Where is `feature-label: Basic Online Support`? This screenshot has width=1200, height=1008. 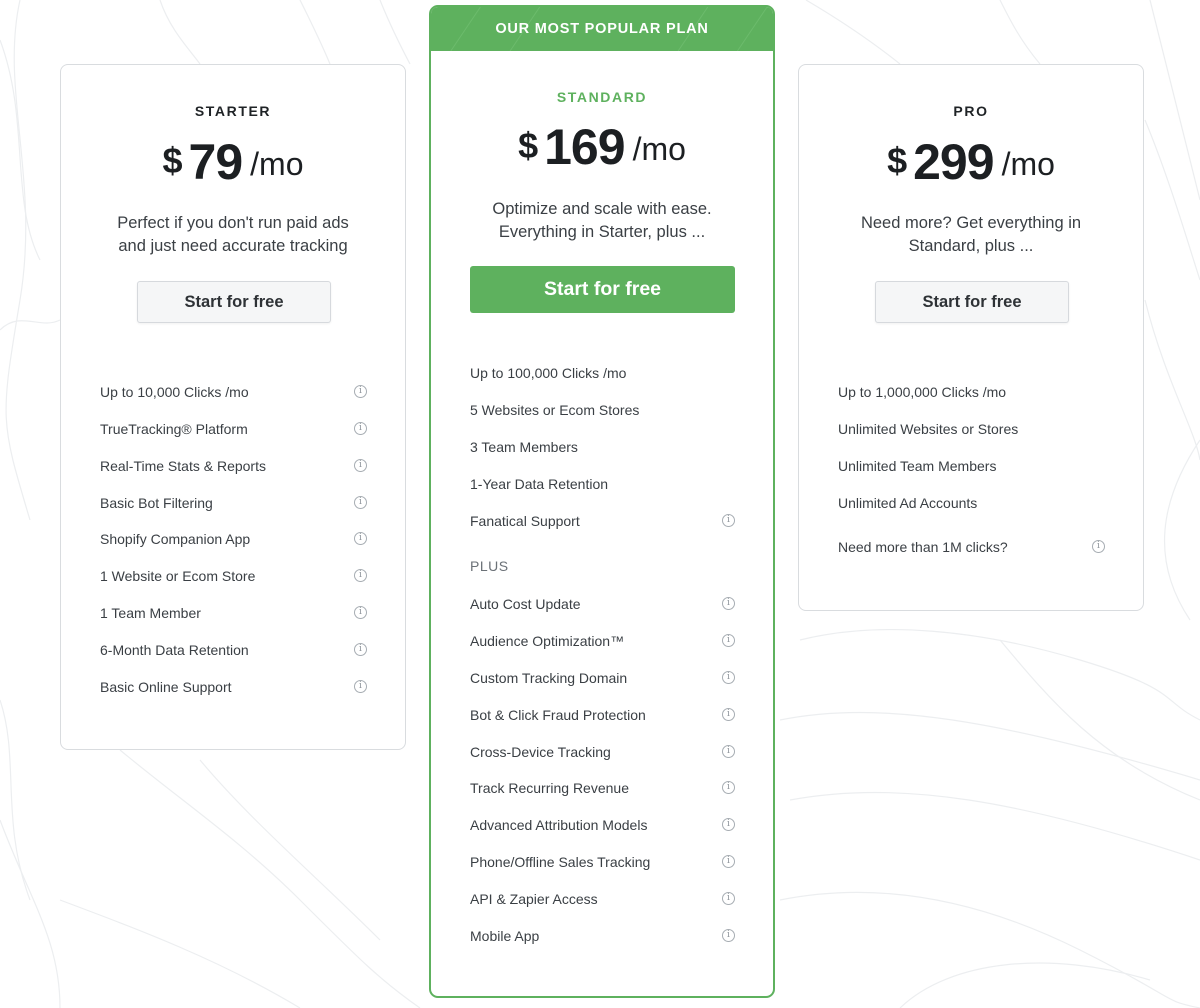
feature-label: Basic Online Support is located at coordinates (166, 687).